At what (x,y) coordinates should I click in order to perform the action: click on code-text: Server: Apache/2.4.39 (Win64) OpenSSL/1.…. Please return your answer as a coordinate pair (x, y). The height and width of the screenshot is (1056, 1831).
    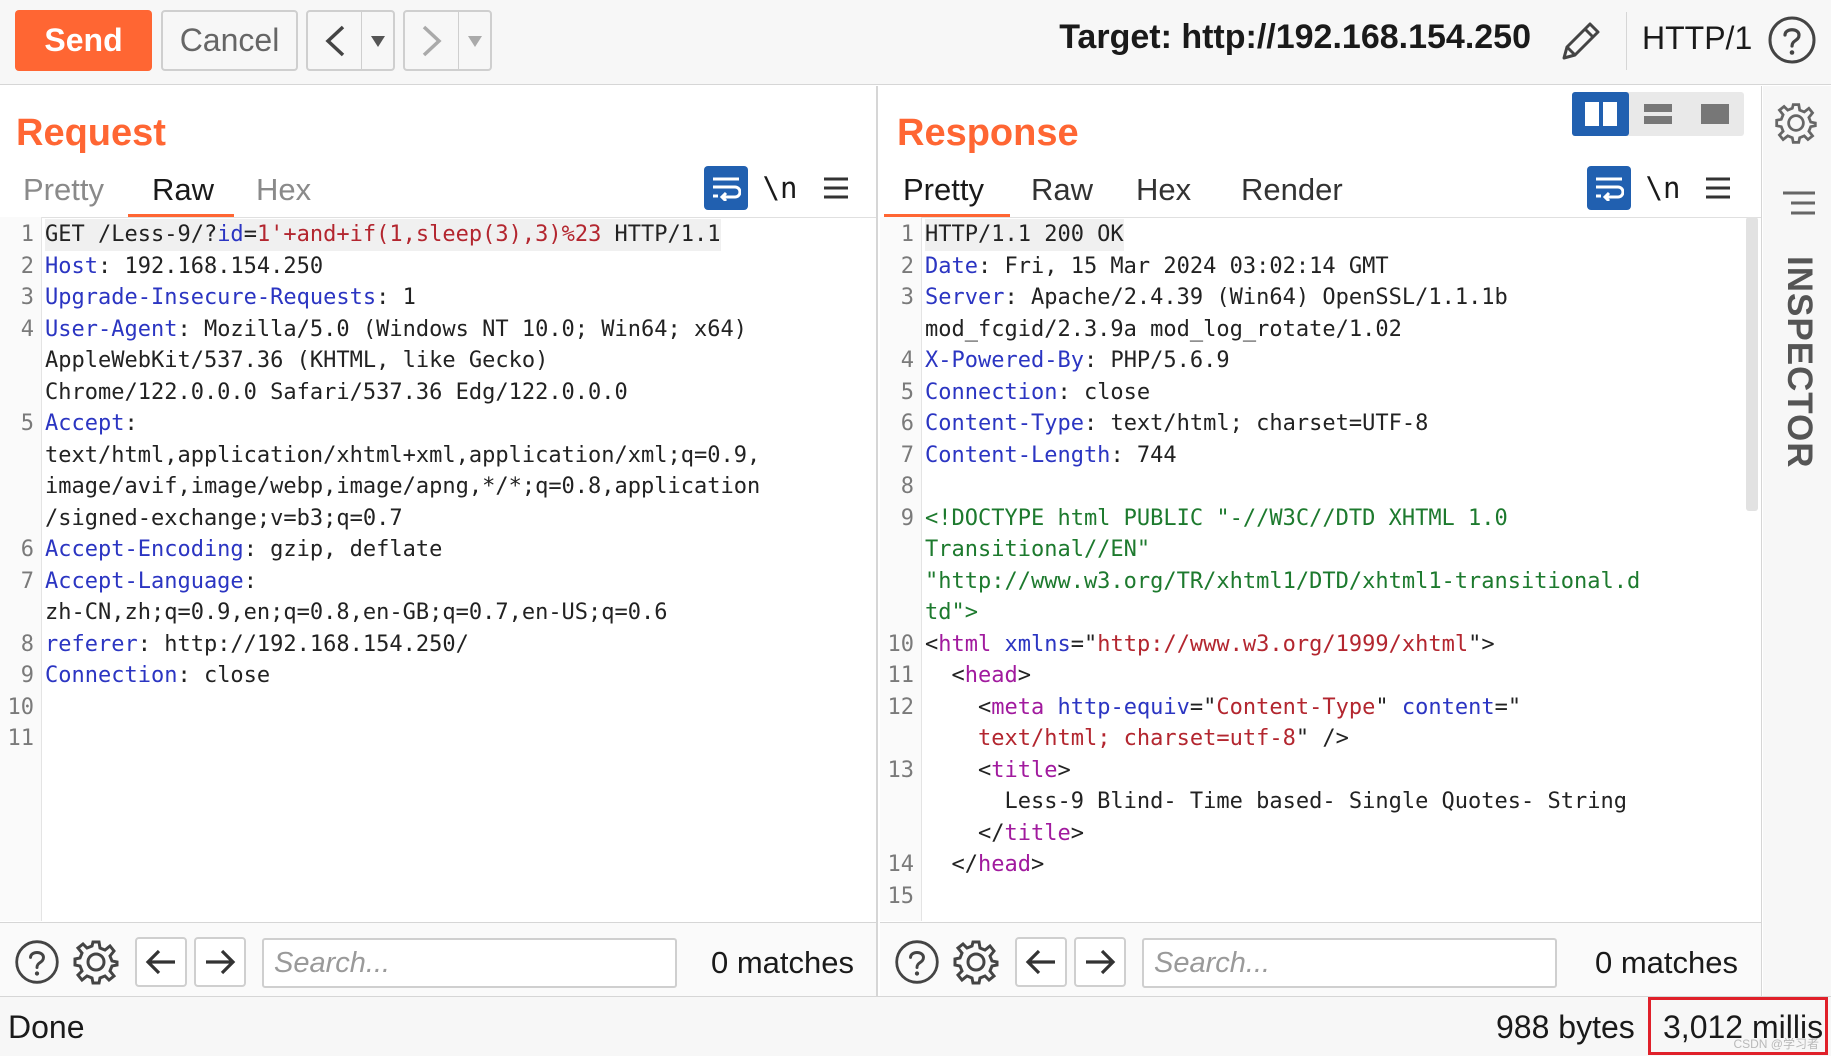
    Looking at the image, I should click on (1216, 298).